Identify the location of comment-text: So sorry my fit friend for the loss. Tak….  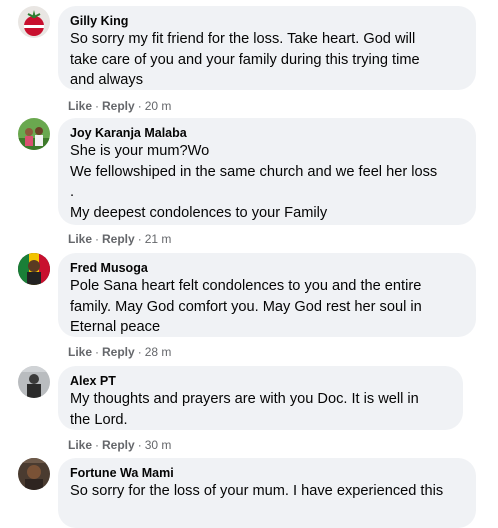
(245, 59).